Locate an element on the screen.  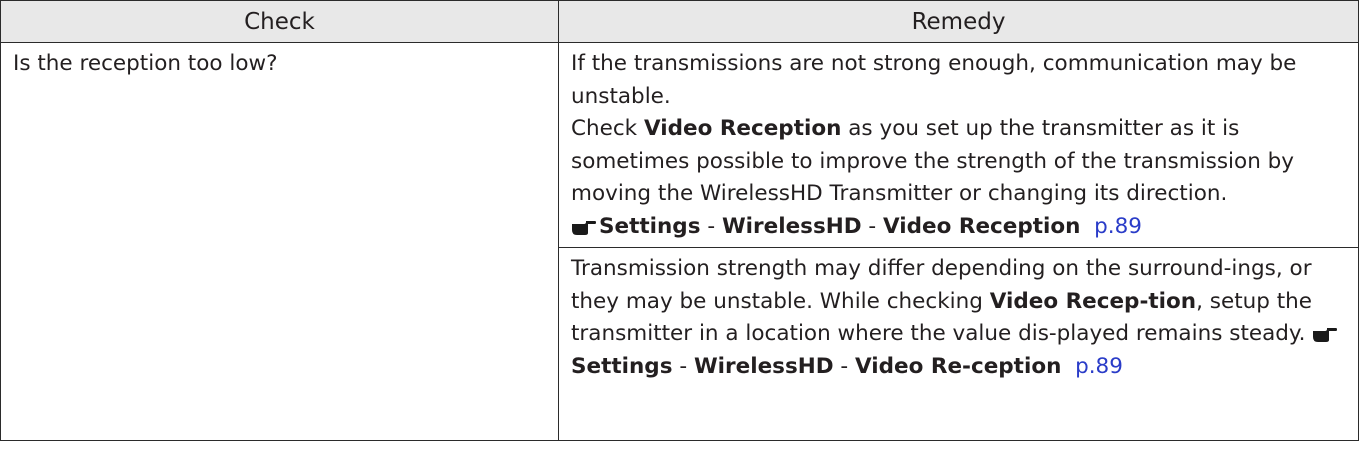
header-check: Check is located at coordinates (279, 21).